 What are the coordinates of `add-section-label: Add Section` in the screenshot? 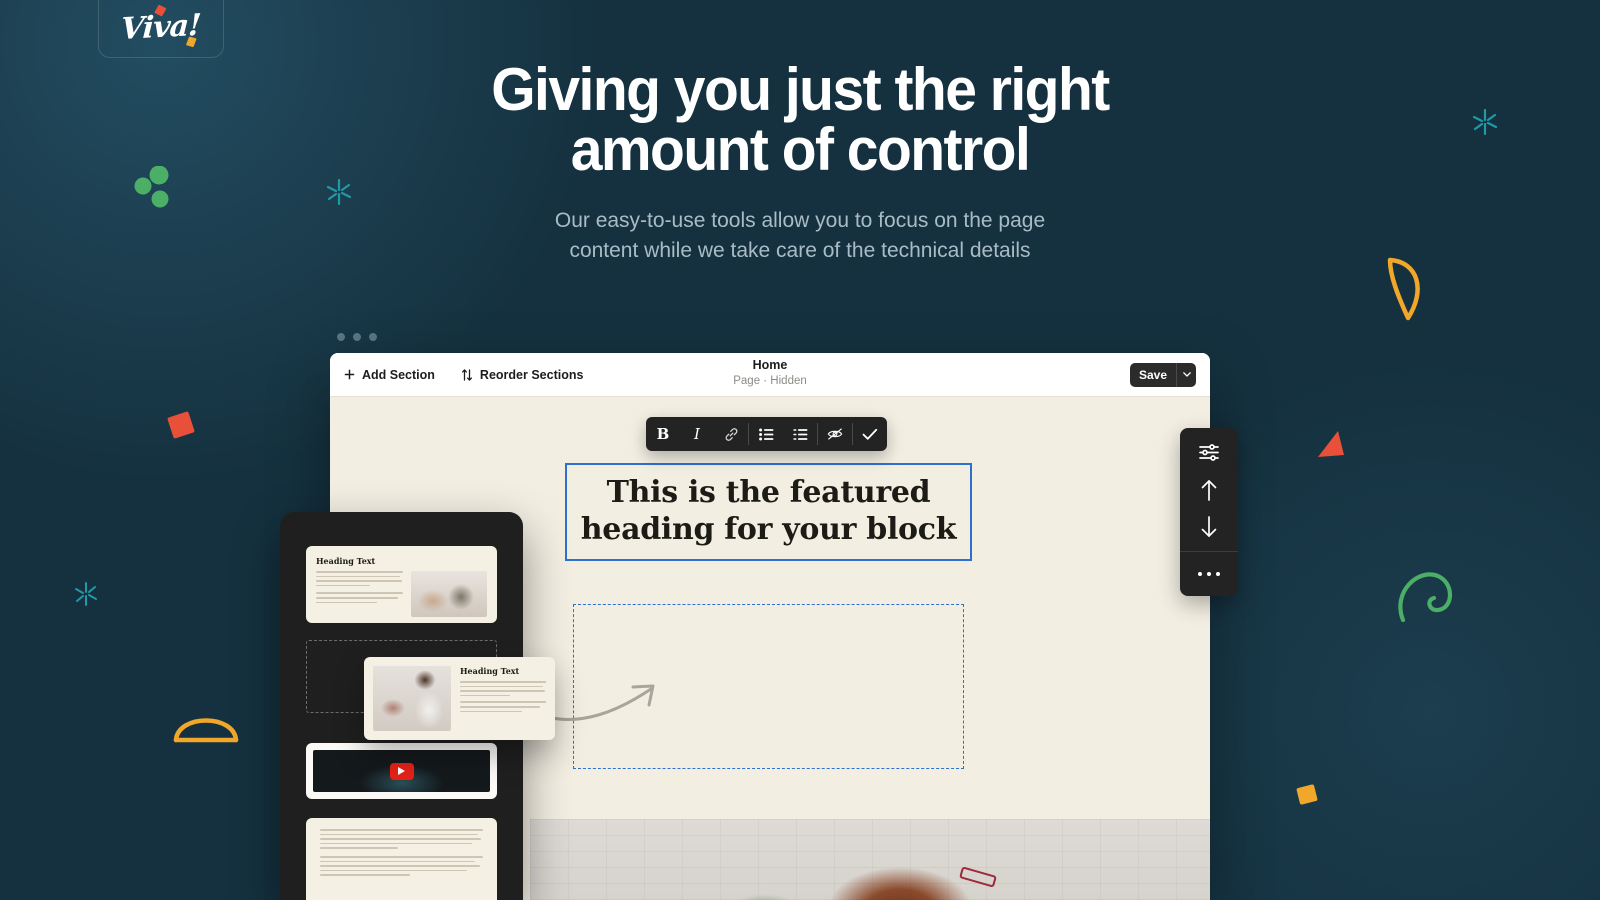 It's located at (398, 374).